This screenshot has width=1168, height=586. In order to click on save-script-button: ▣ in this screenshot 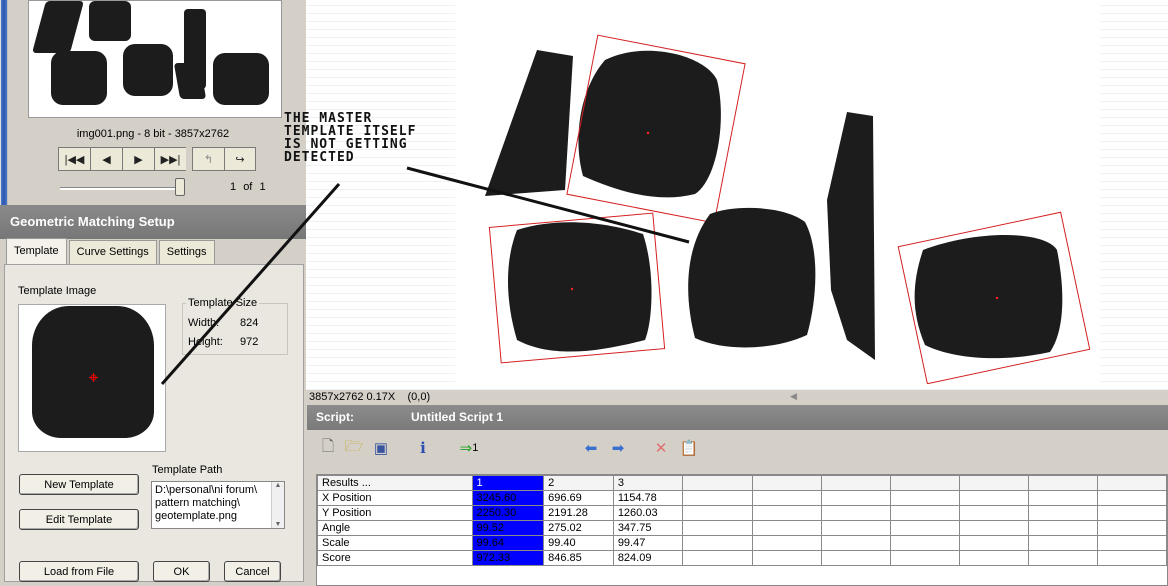, I will do `click(381, 448)`.